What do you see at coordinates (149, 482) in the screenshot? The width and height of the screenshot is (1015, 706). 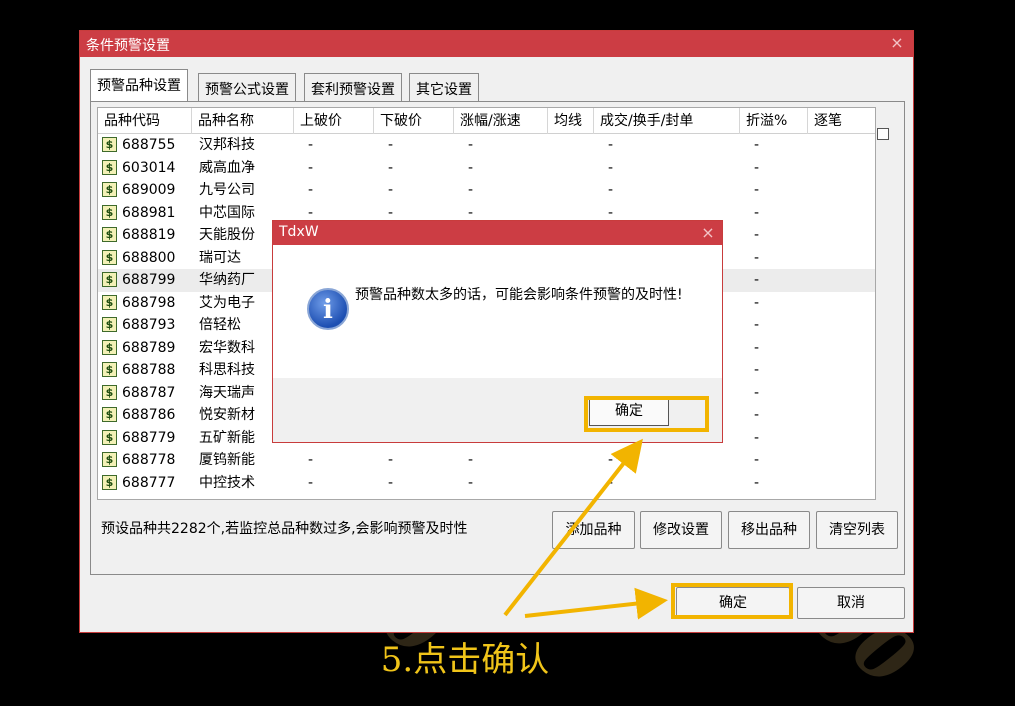 I see `stock-code: 688777` at bounding box center [149, 482].